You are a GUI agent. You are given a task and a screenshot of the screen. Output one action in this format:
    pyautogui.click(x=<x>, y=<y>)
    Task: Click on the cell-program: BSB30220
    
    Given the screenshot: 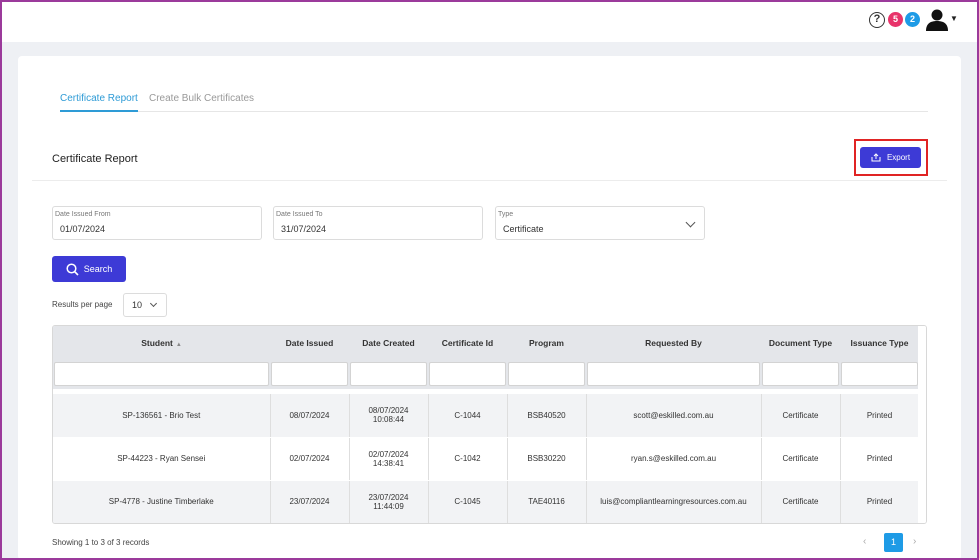 What is the action you would take?
    pyautogui.click(x=547, y=459)
    